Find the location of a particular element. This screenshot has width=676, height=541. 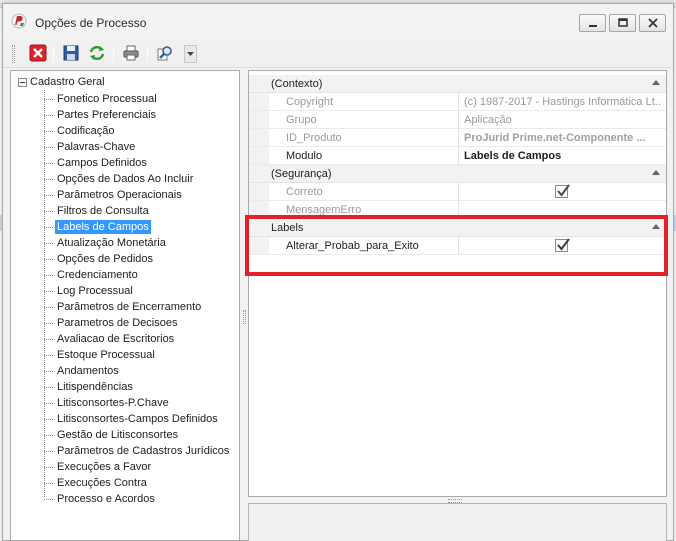

tree-item: Estoque Processual is located at coordinates (100, 355).